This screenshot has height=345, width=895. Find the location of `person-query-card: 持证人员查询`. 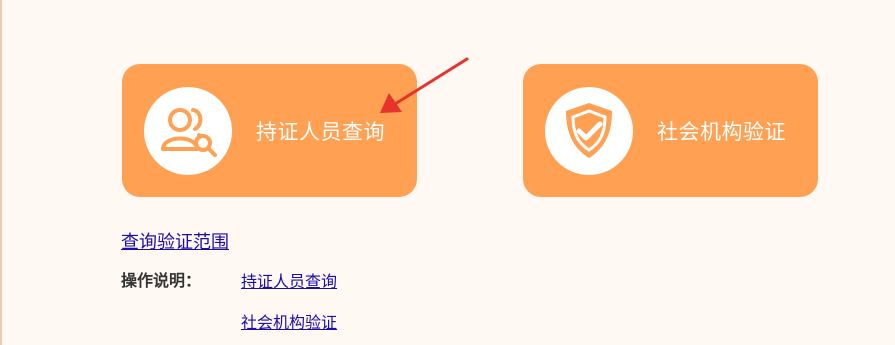

person-query-card: 持证人员查询 is located at coordinates (269, 130).